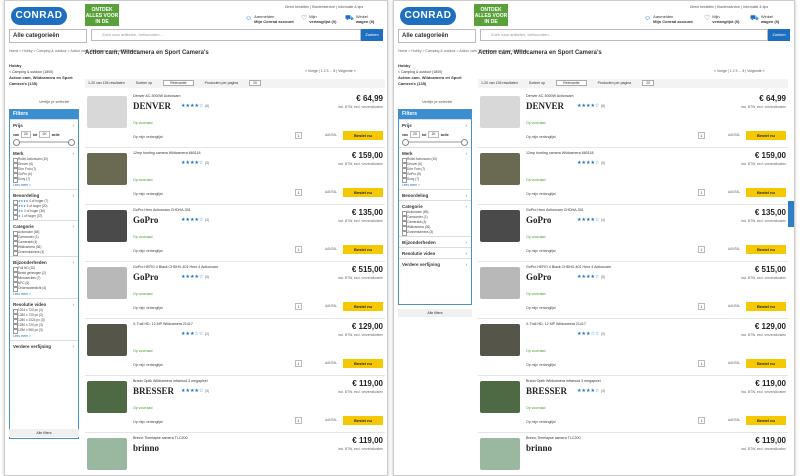  What do you see at coordinates (162, 210) in the screenshot?
I see `product-name: GoPro Hero Actioncam CHDHA-301` at bounding box center [162, 210].